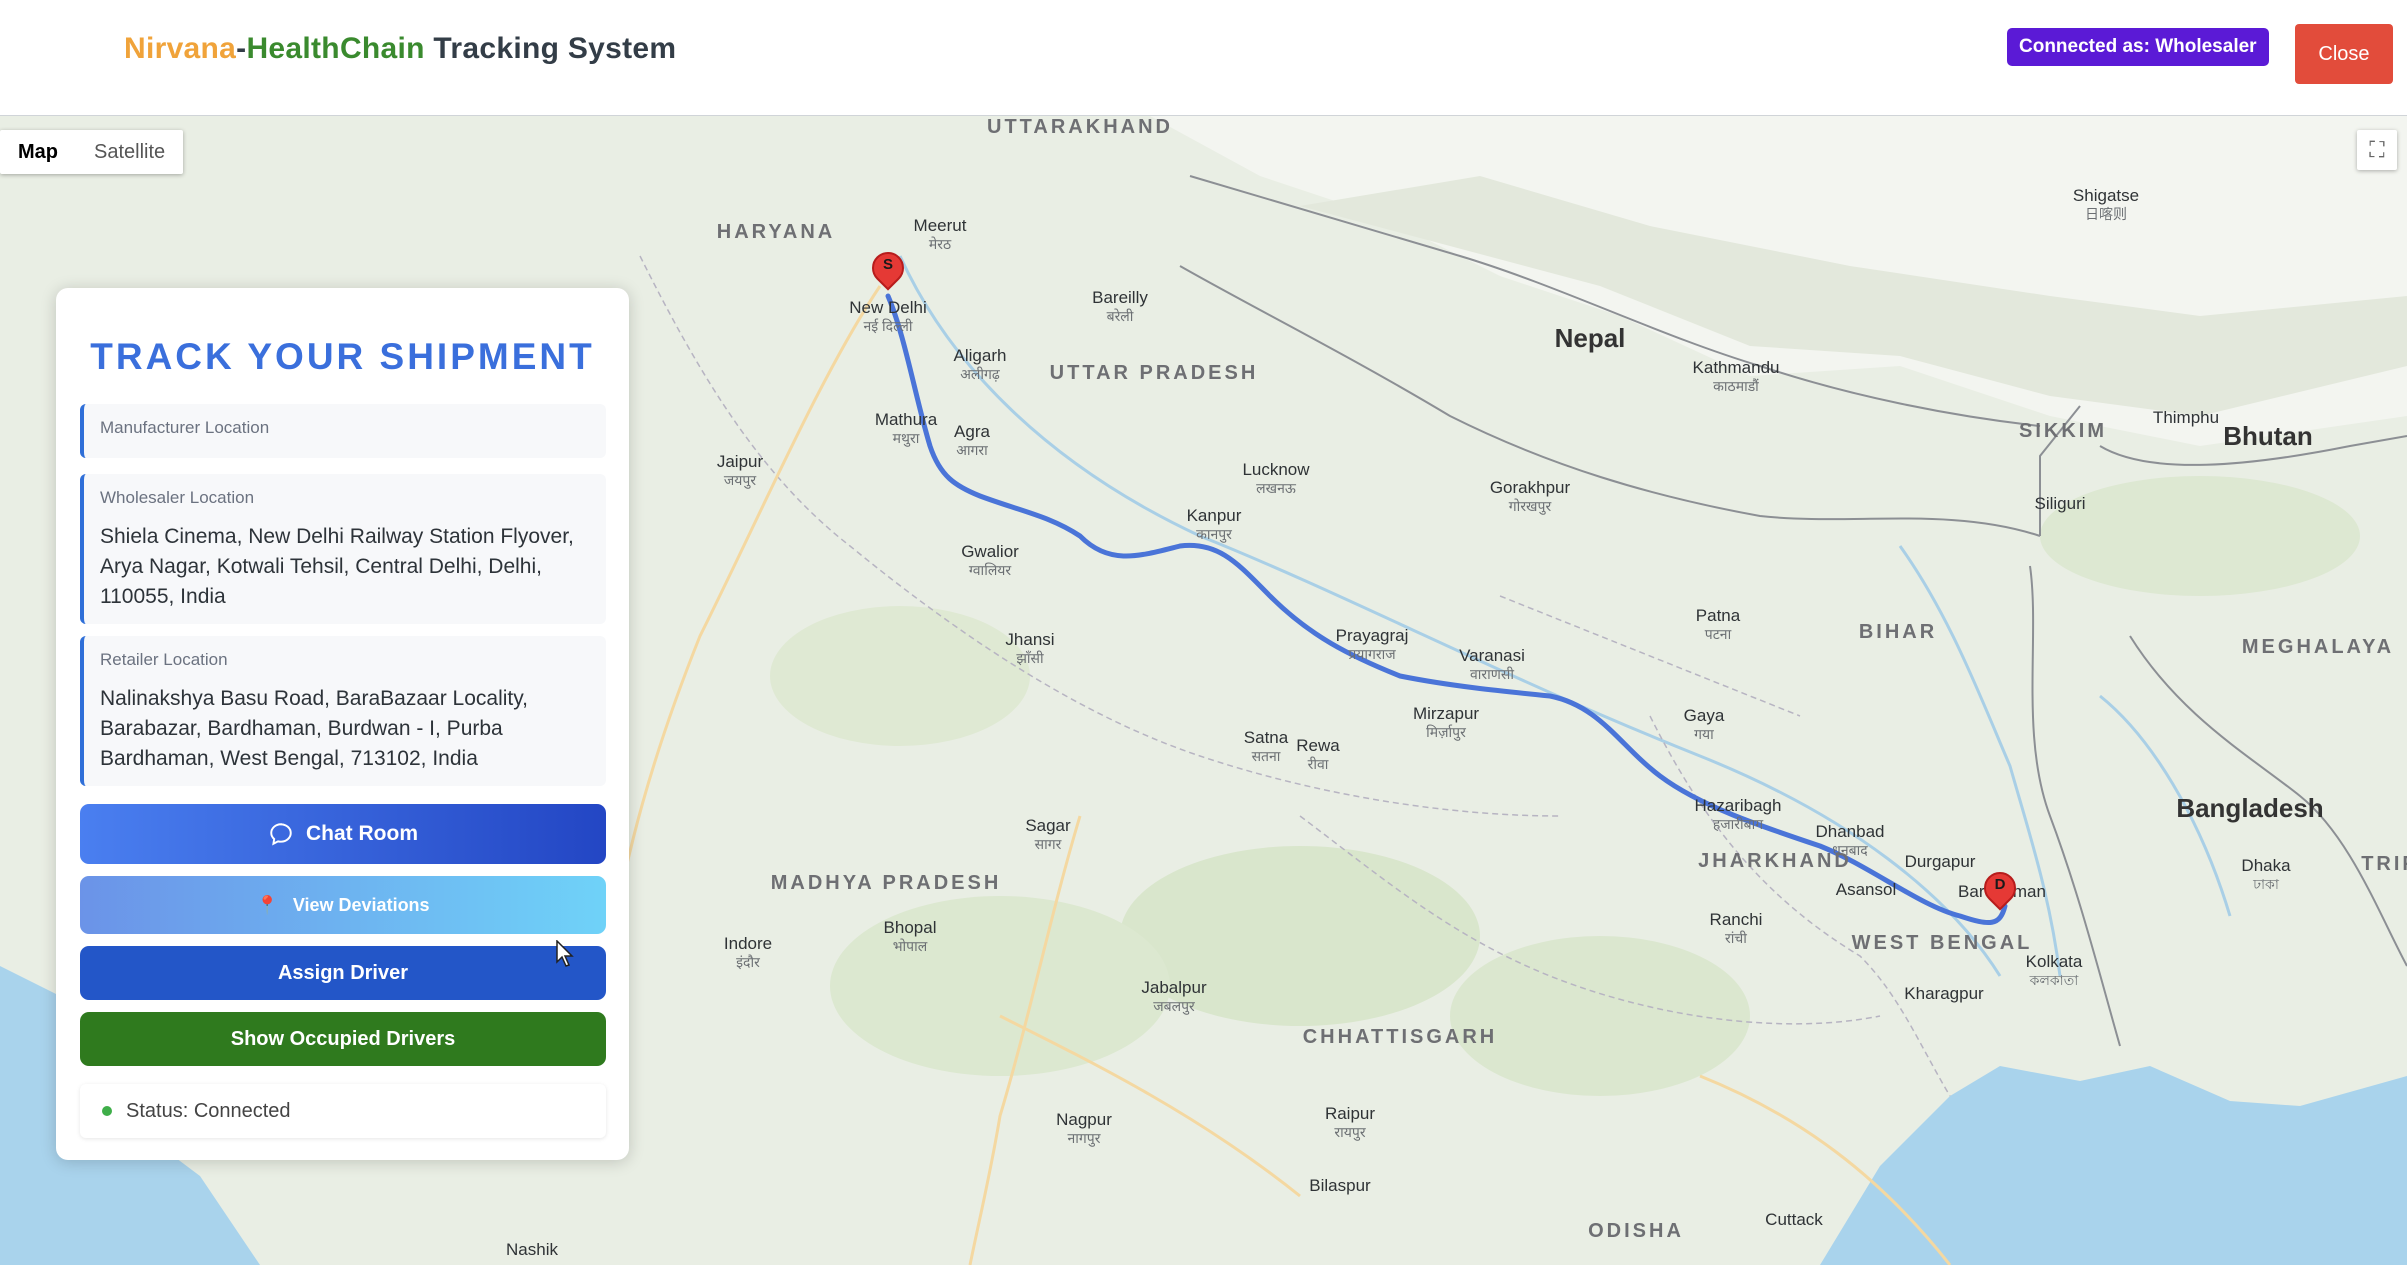  Describe the element at coordinates (281, 834) in the screenshot. I see `chat-bubble-icon` at that location.